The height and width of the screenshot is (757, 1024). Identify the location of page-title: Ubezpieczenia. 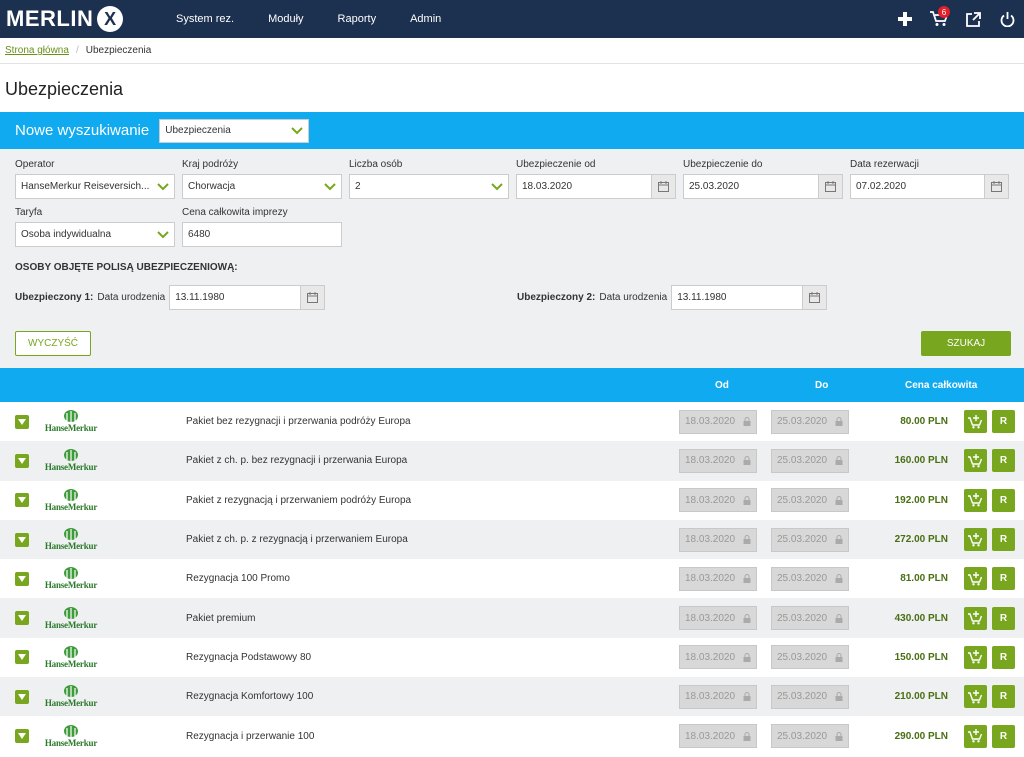
(64, 89).